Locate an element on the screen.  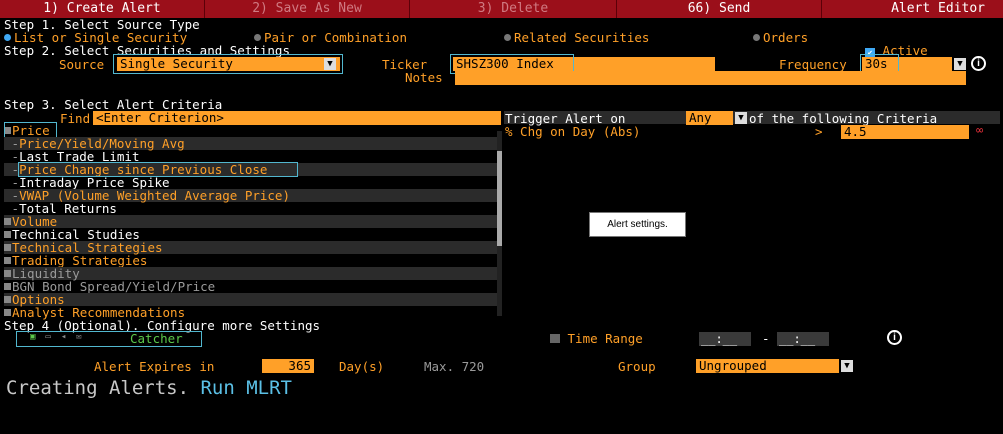
group-label: Group is located at coordinates (637, 366).